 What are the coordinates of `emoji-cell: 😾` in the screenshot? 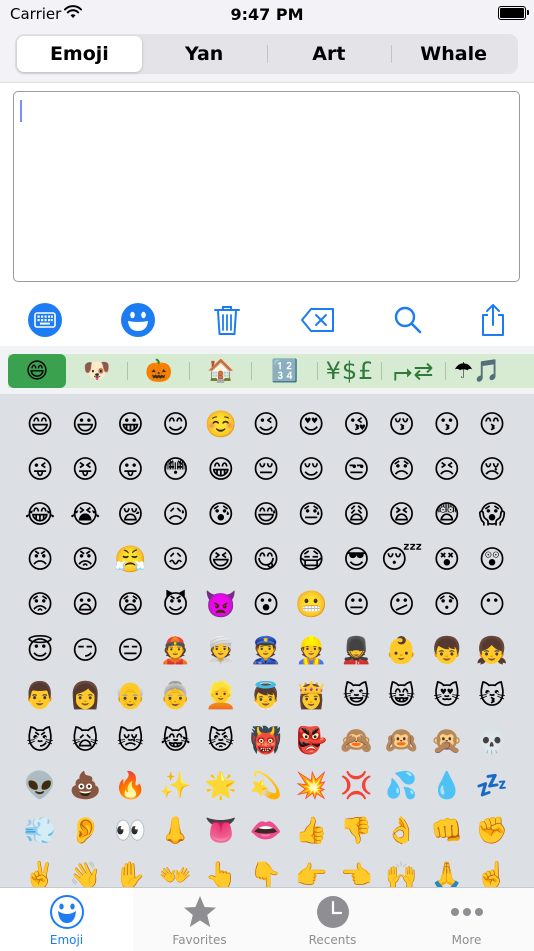 It's located at (221, 741).